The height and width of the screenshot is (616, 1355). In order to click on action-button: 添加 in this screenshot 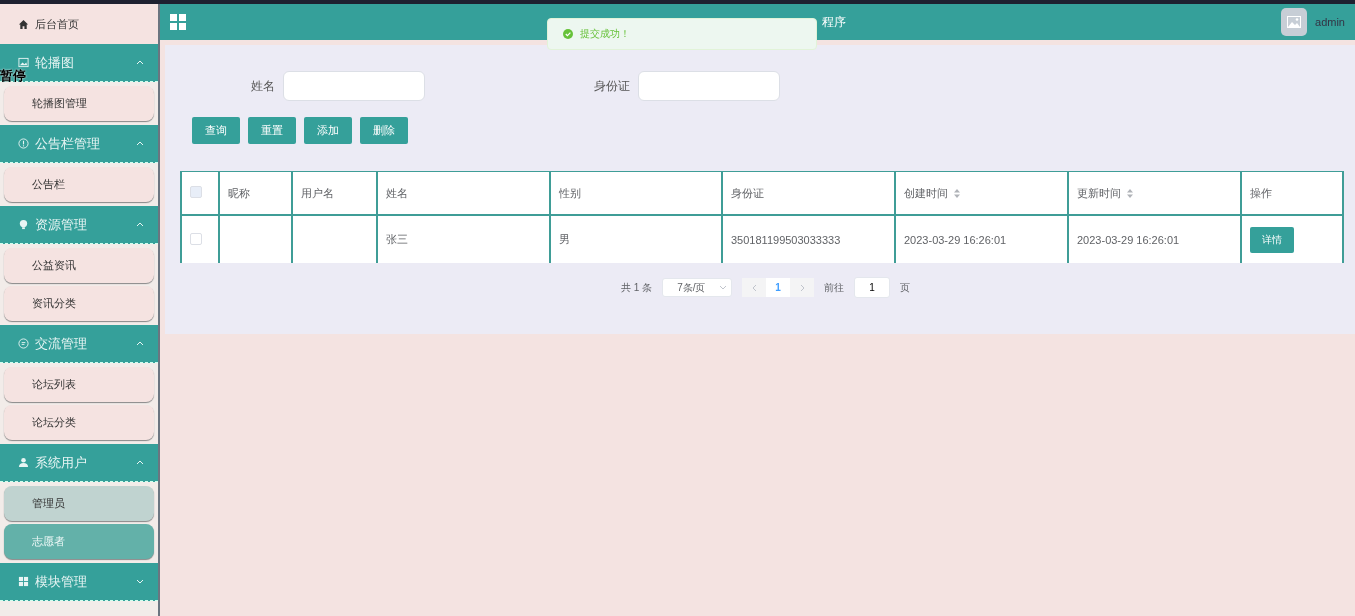, I will do `click(328, 130)`.